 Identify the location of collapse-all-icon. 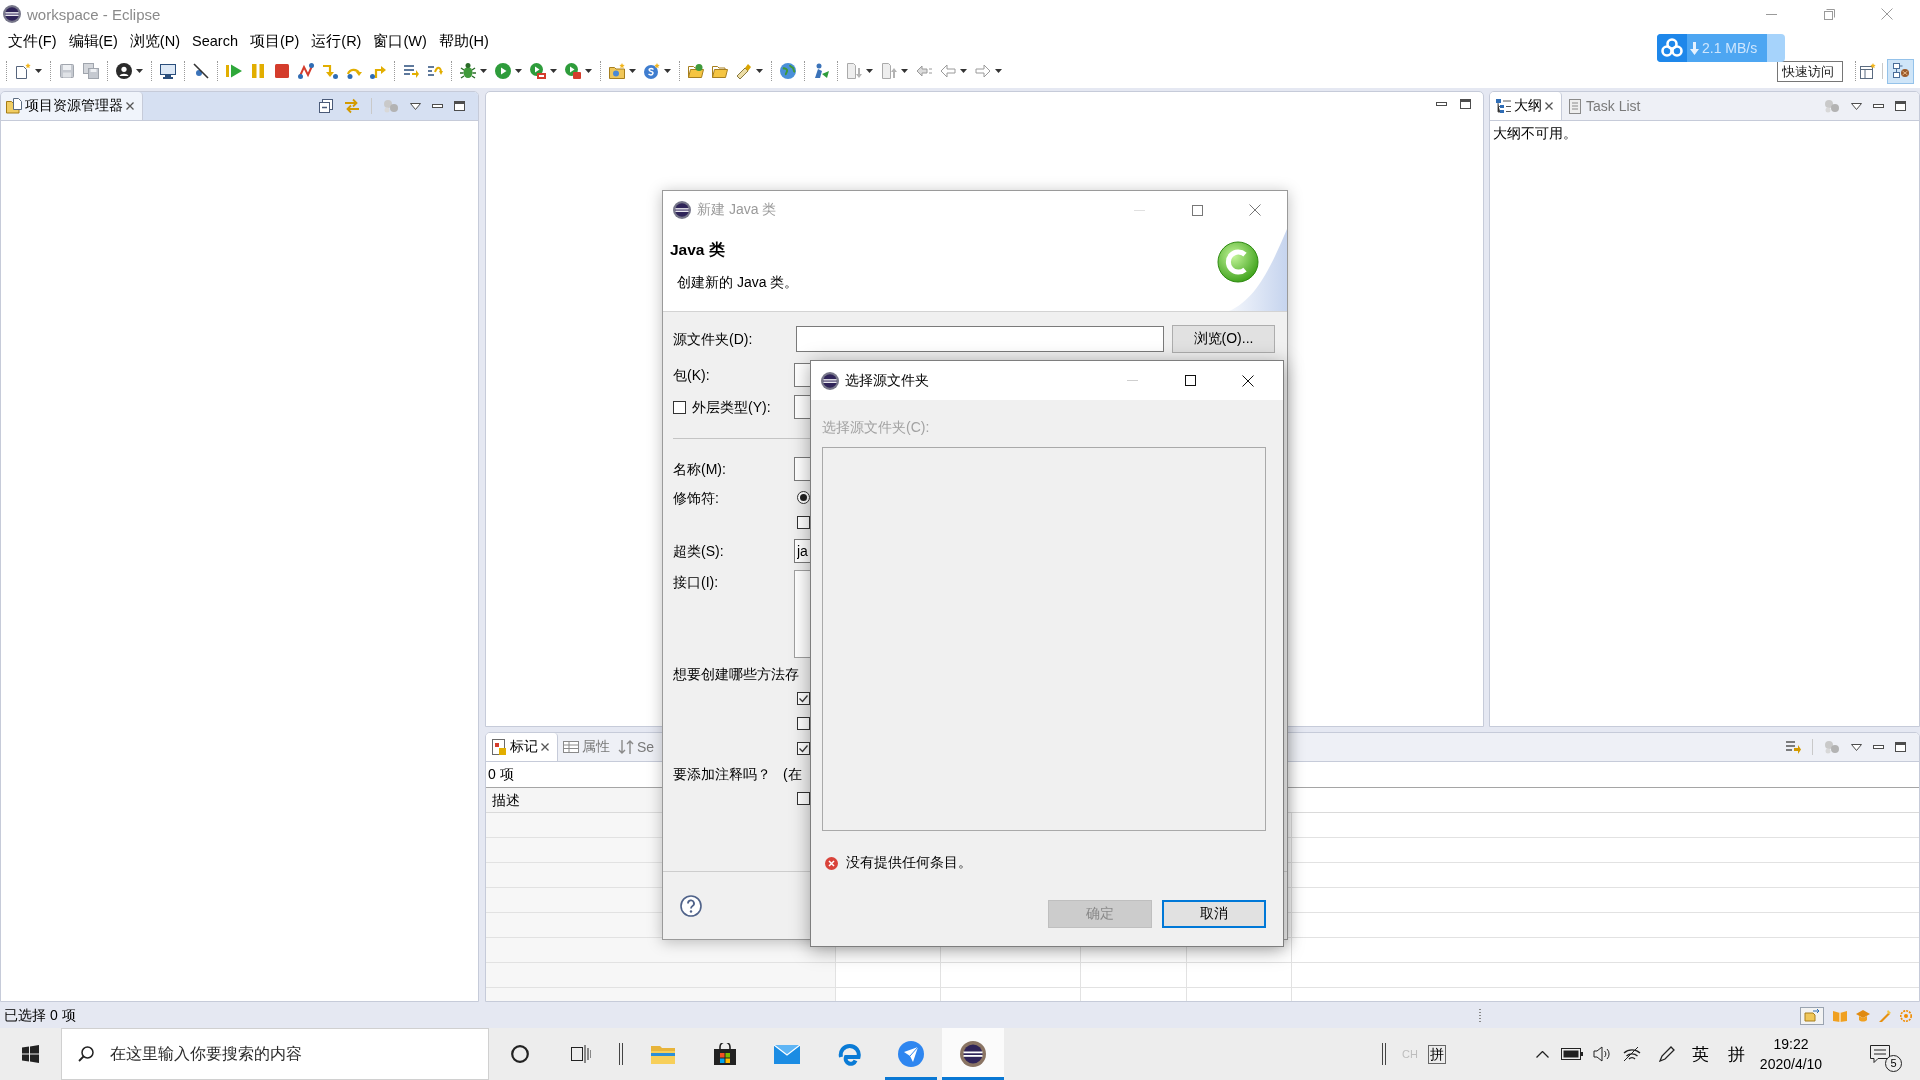
(326, 106).